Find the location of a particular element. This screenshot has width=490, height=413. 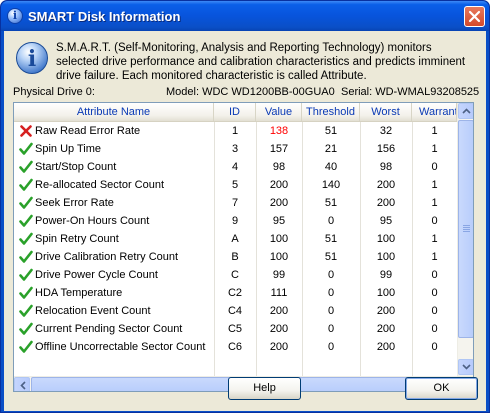

column-header-value: Value is located at coordinates (279, 112).